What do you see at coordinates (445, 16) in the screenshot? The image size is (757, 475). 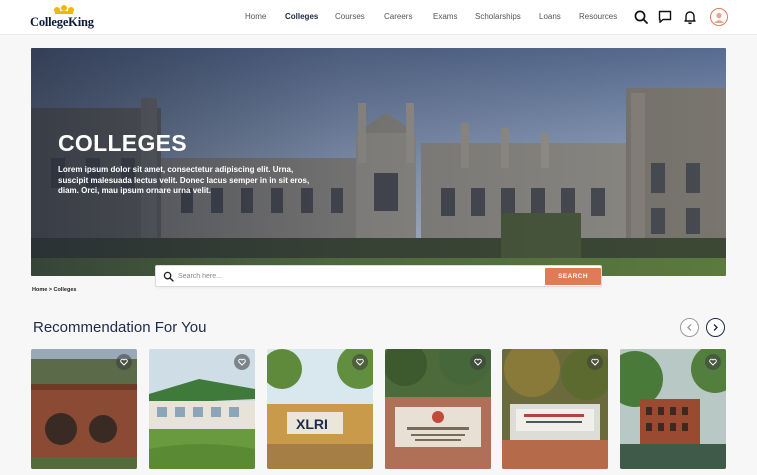 I see `nav-item-exams: Exams` at bounding box center [445, 16].